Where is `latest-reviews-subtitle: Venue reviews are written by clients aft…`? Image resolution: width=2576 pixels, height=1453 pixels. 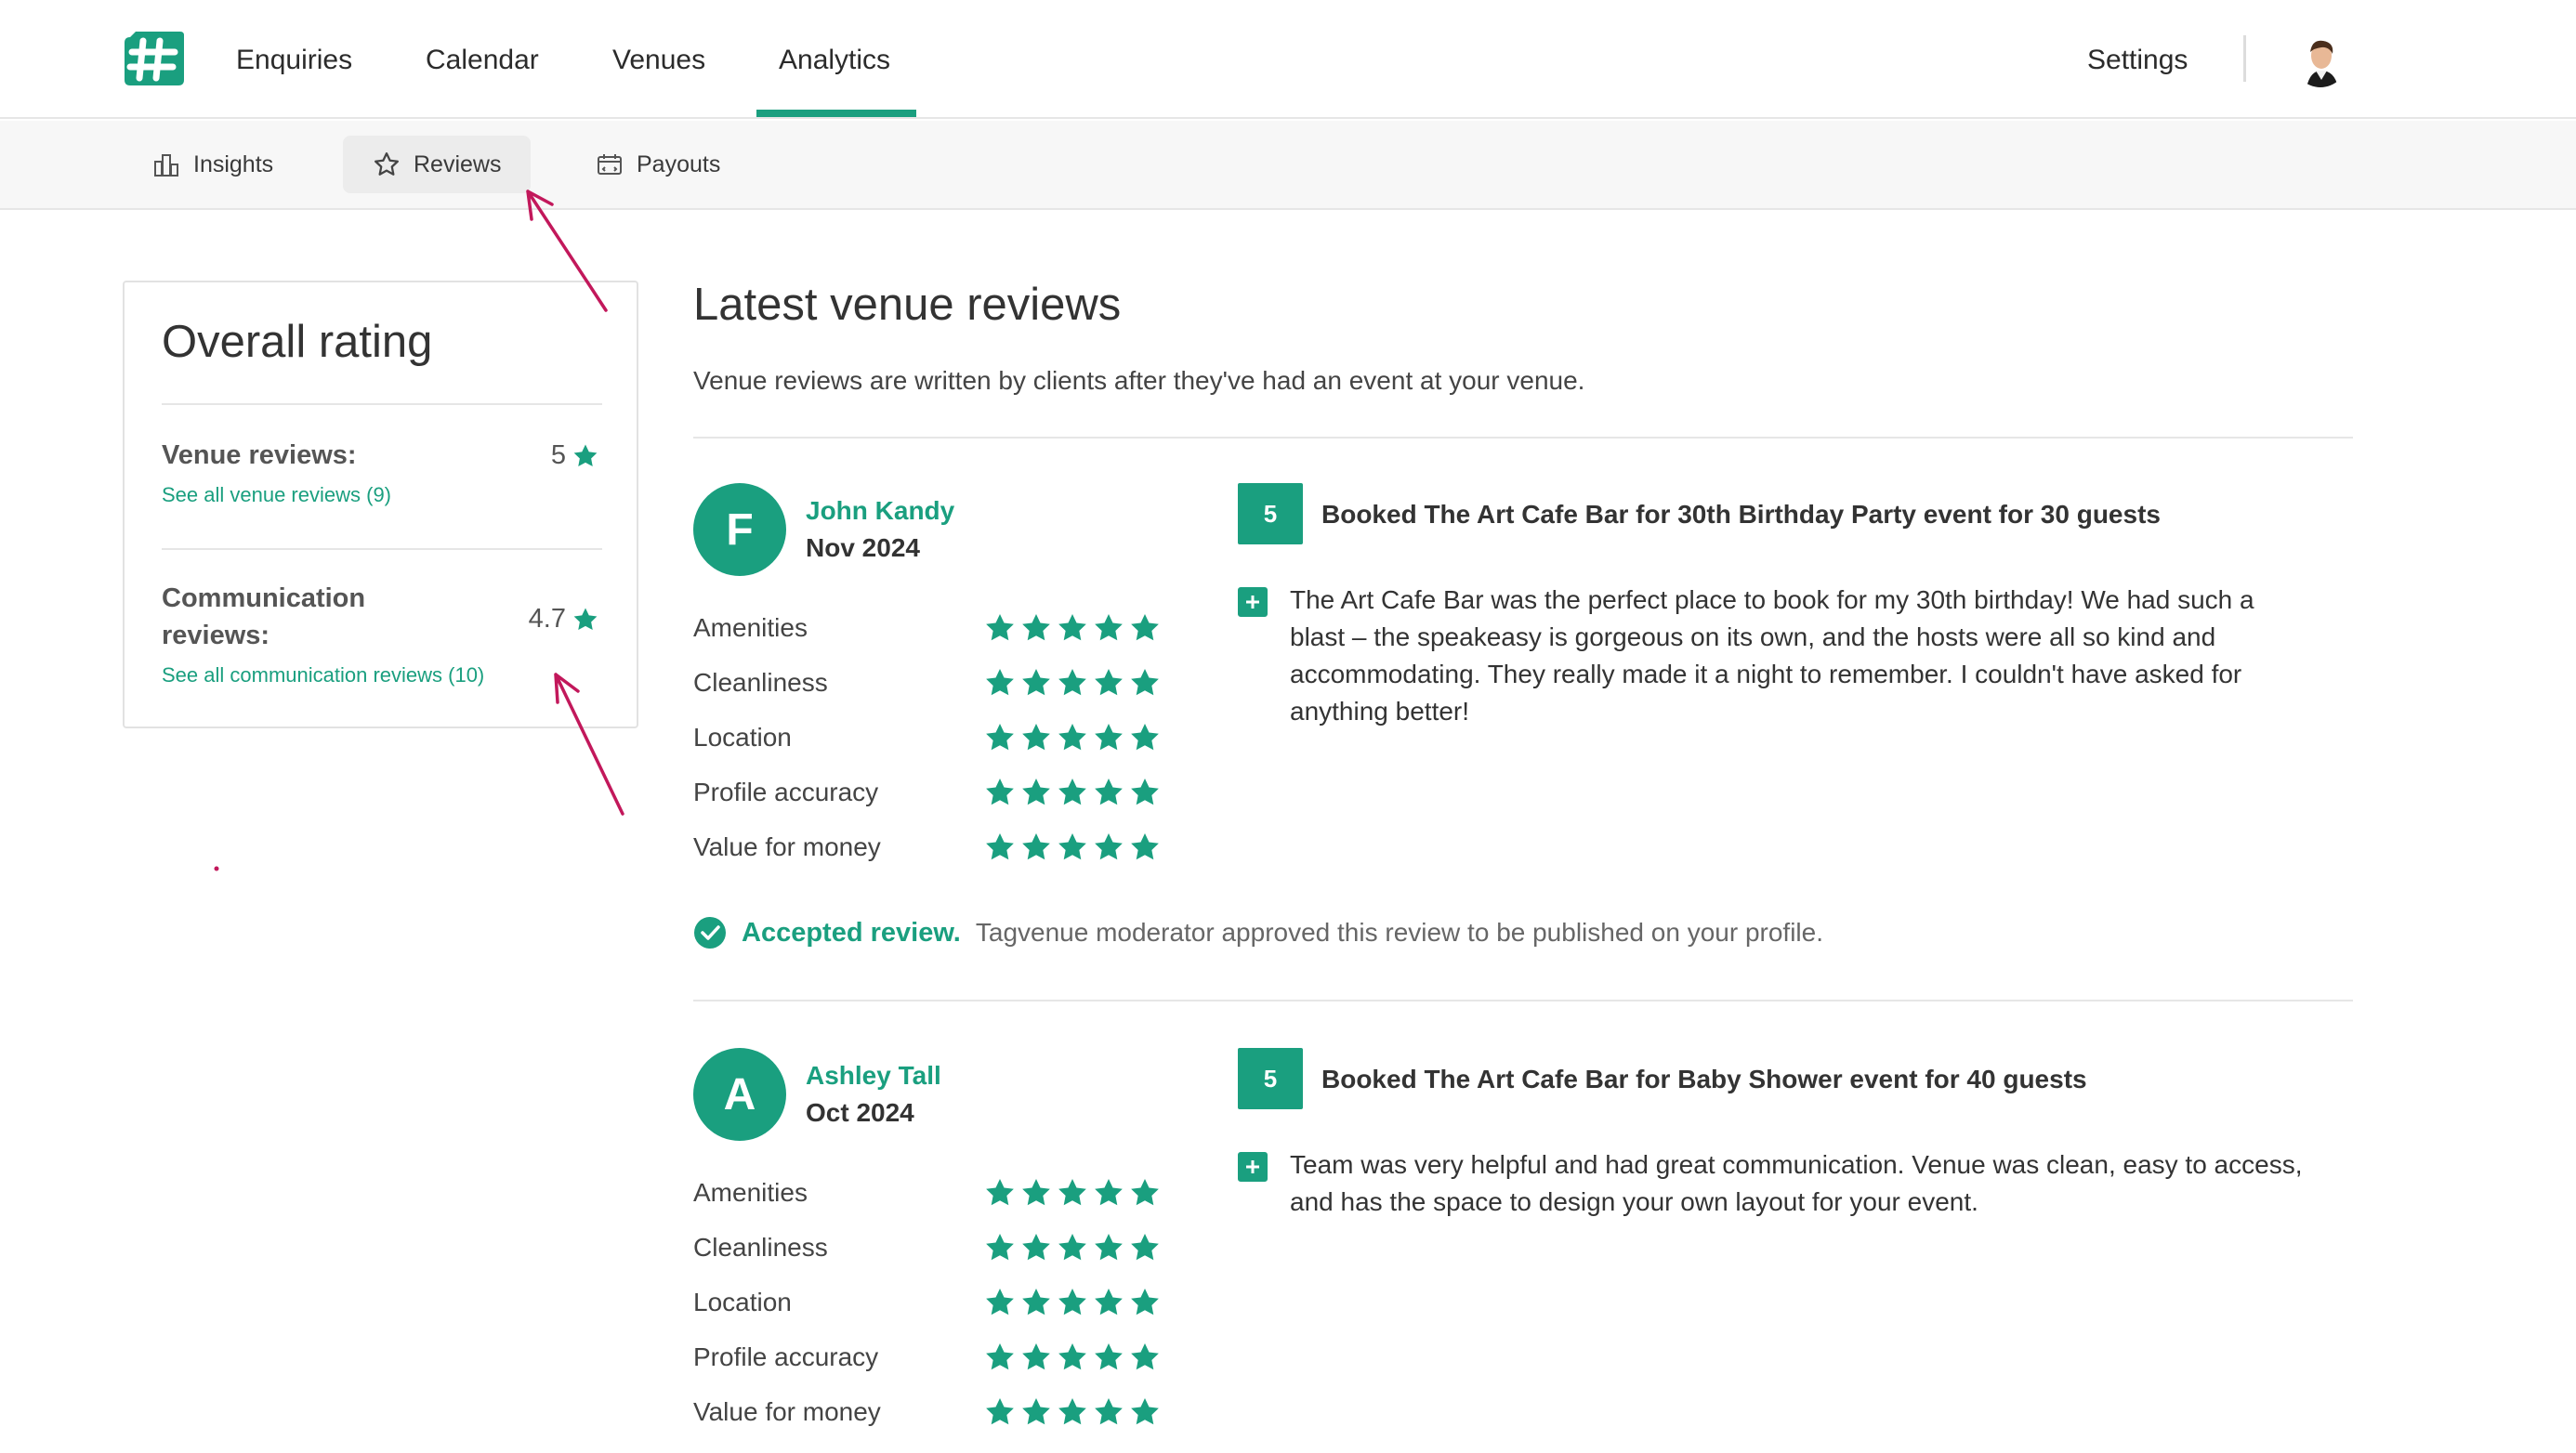 latest-reviews-subtitle: Venue reviews are written by clients aft… is located at coordinates (1139, 381).